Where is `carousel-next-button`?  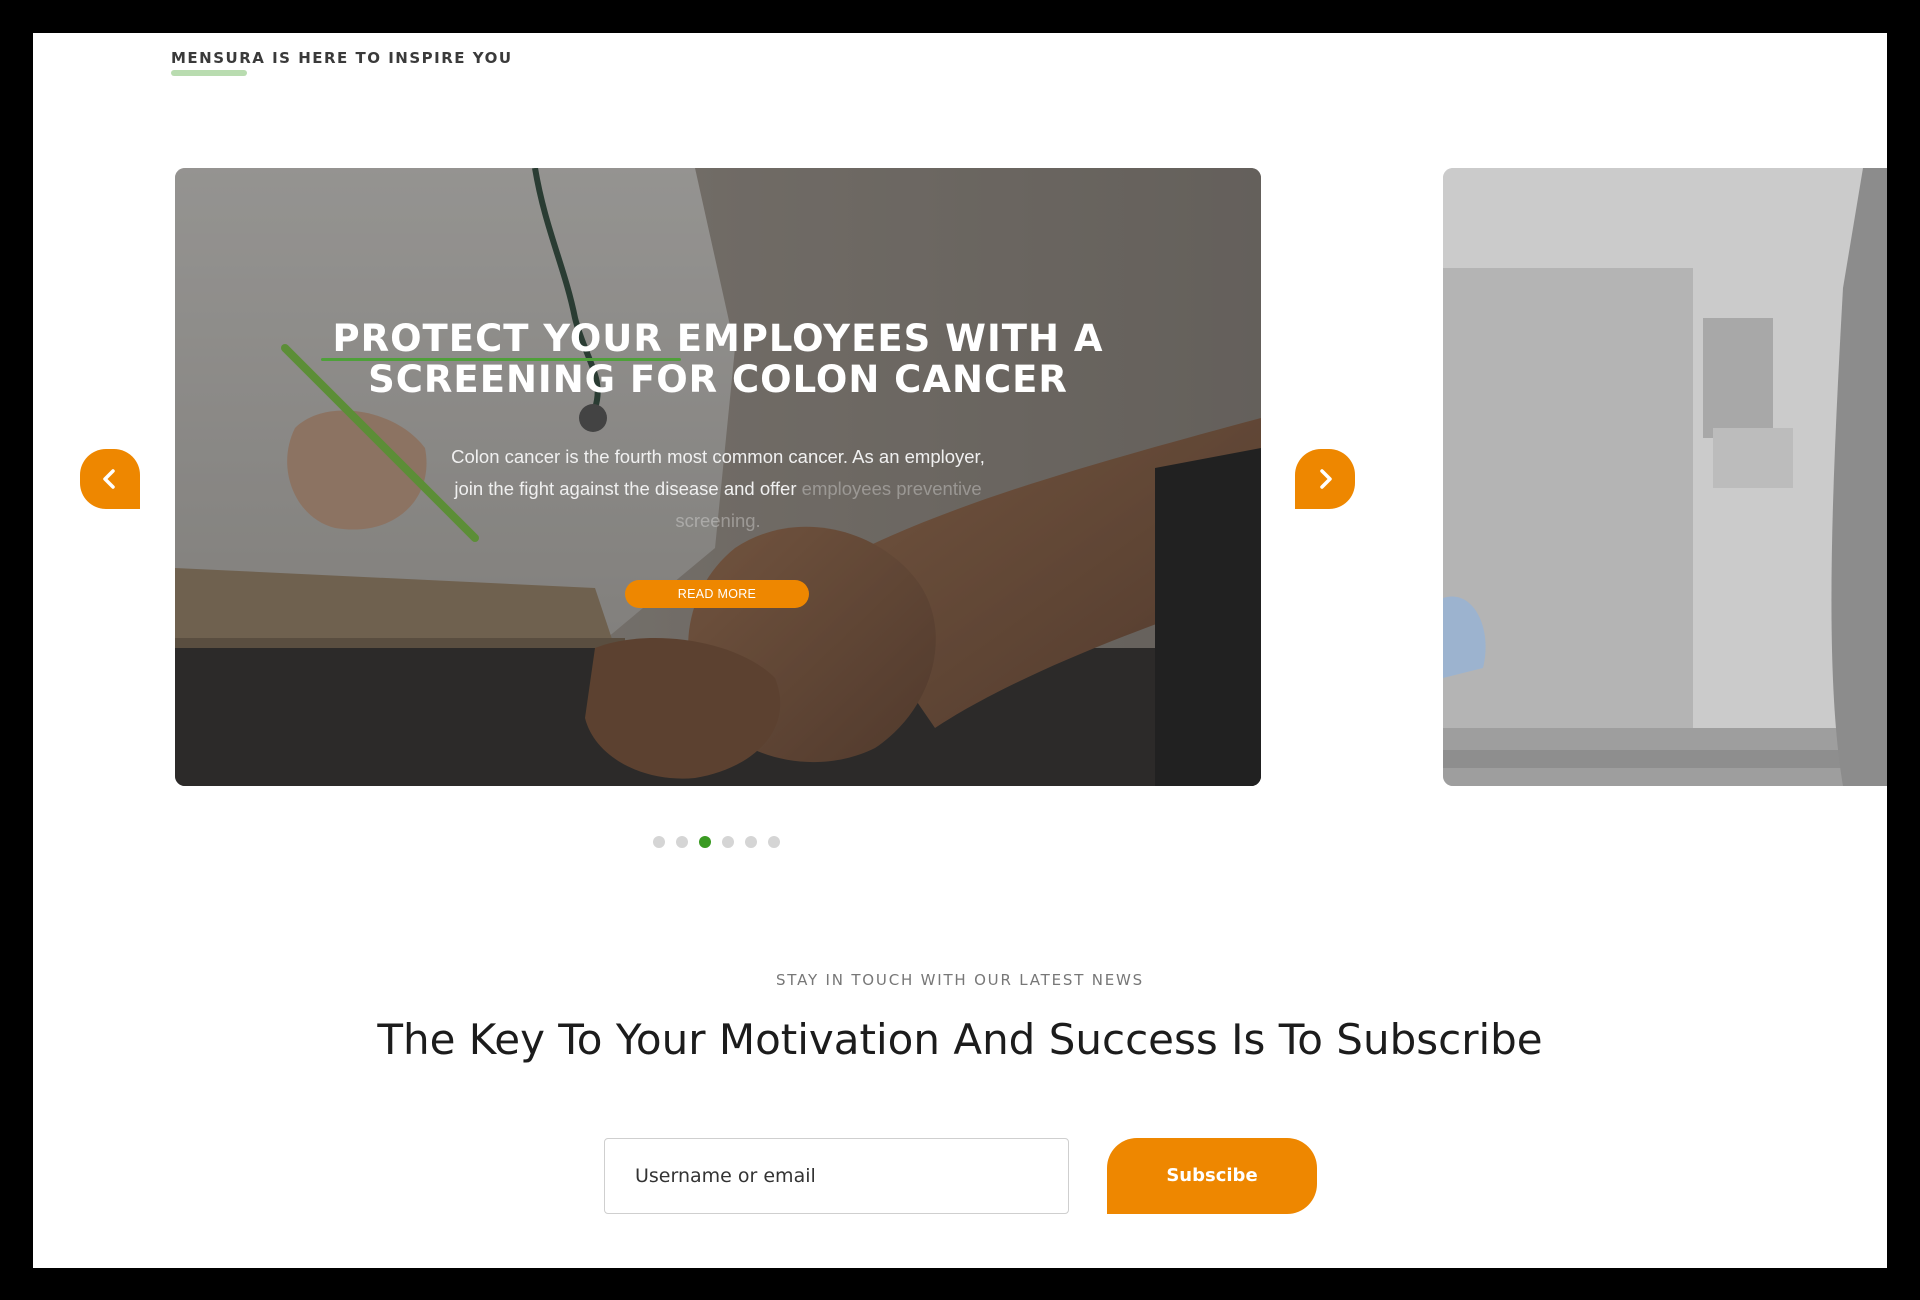 carousel-next-button is located at coordinates (1325, 479).